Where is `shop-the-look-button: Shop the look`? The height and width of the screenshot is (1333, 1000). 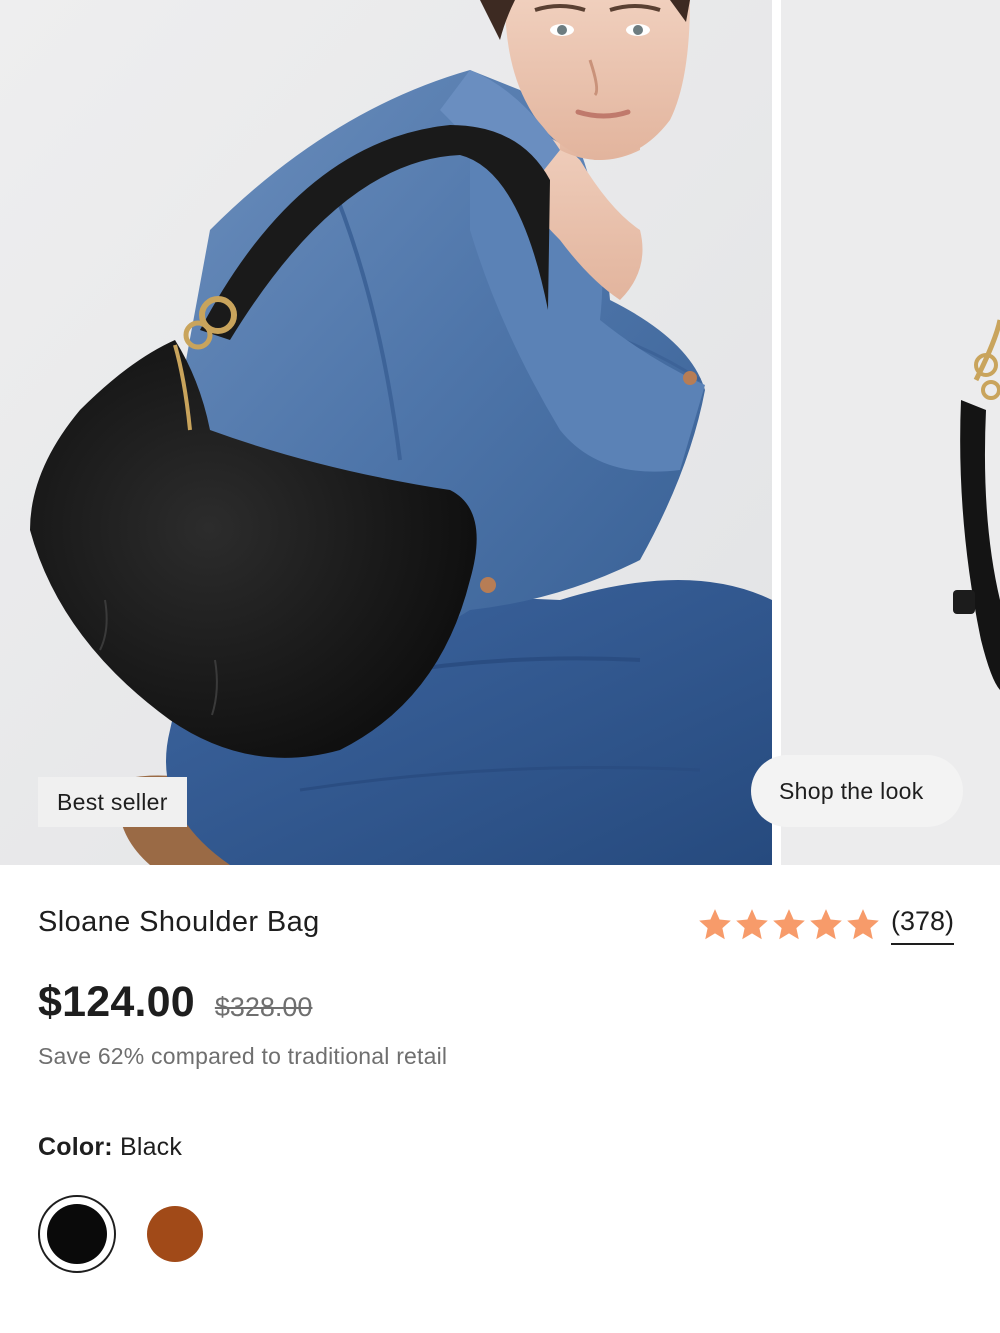
shop-the-look-button: Shop the look is located at coordinates (857, 791).